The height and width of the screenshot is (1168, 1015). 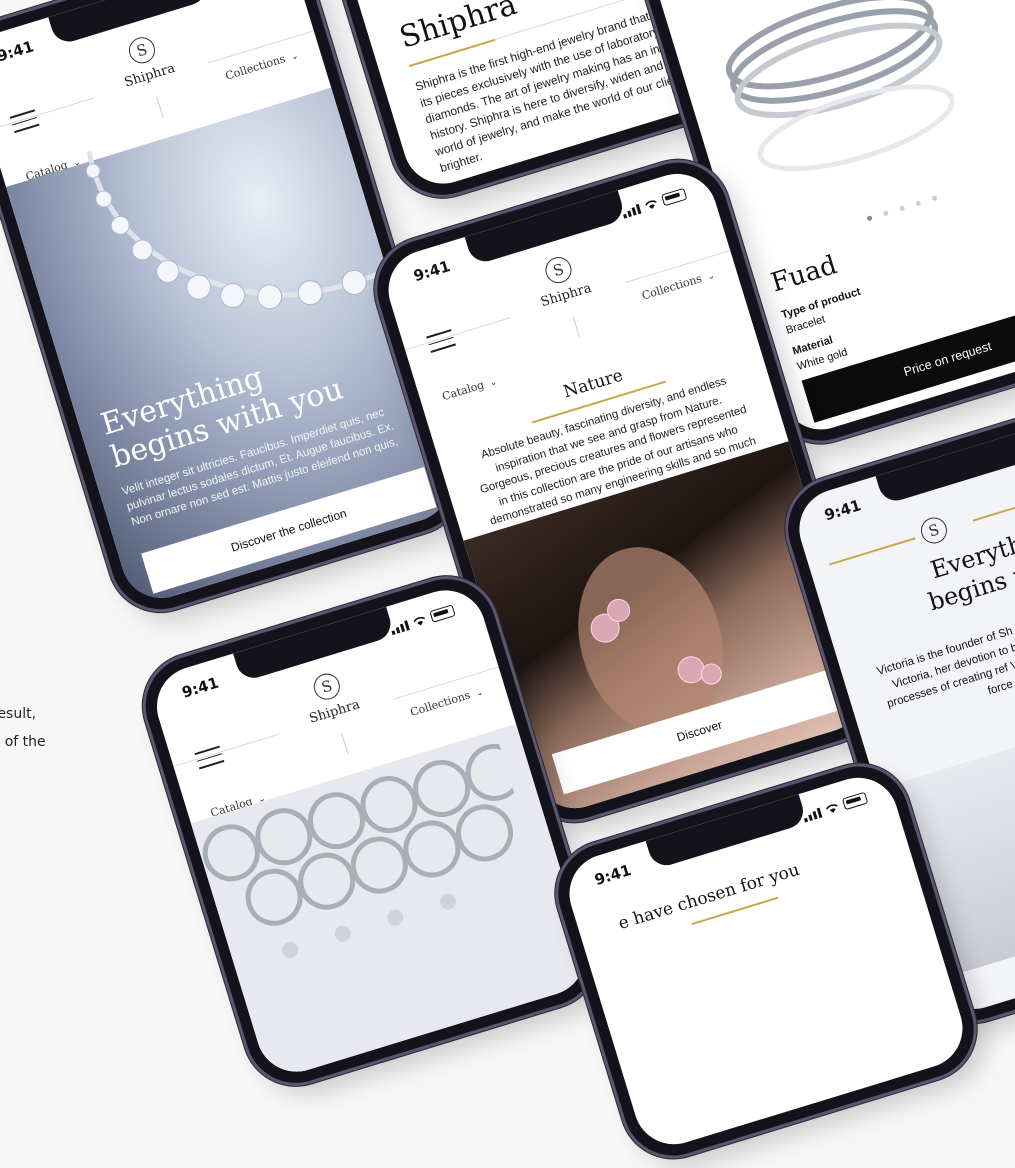 What do you see at coordinates (840, 86) in the screenshot?
I see `bracelet-illustration` at bounding box center [840, 86].